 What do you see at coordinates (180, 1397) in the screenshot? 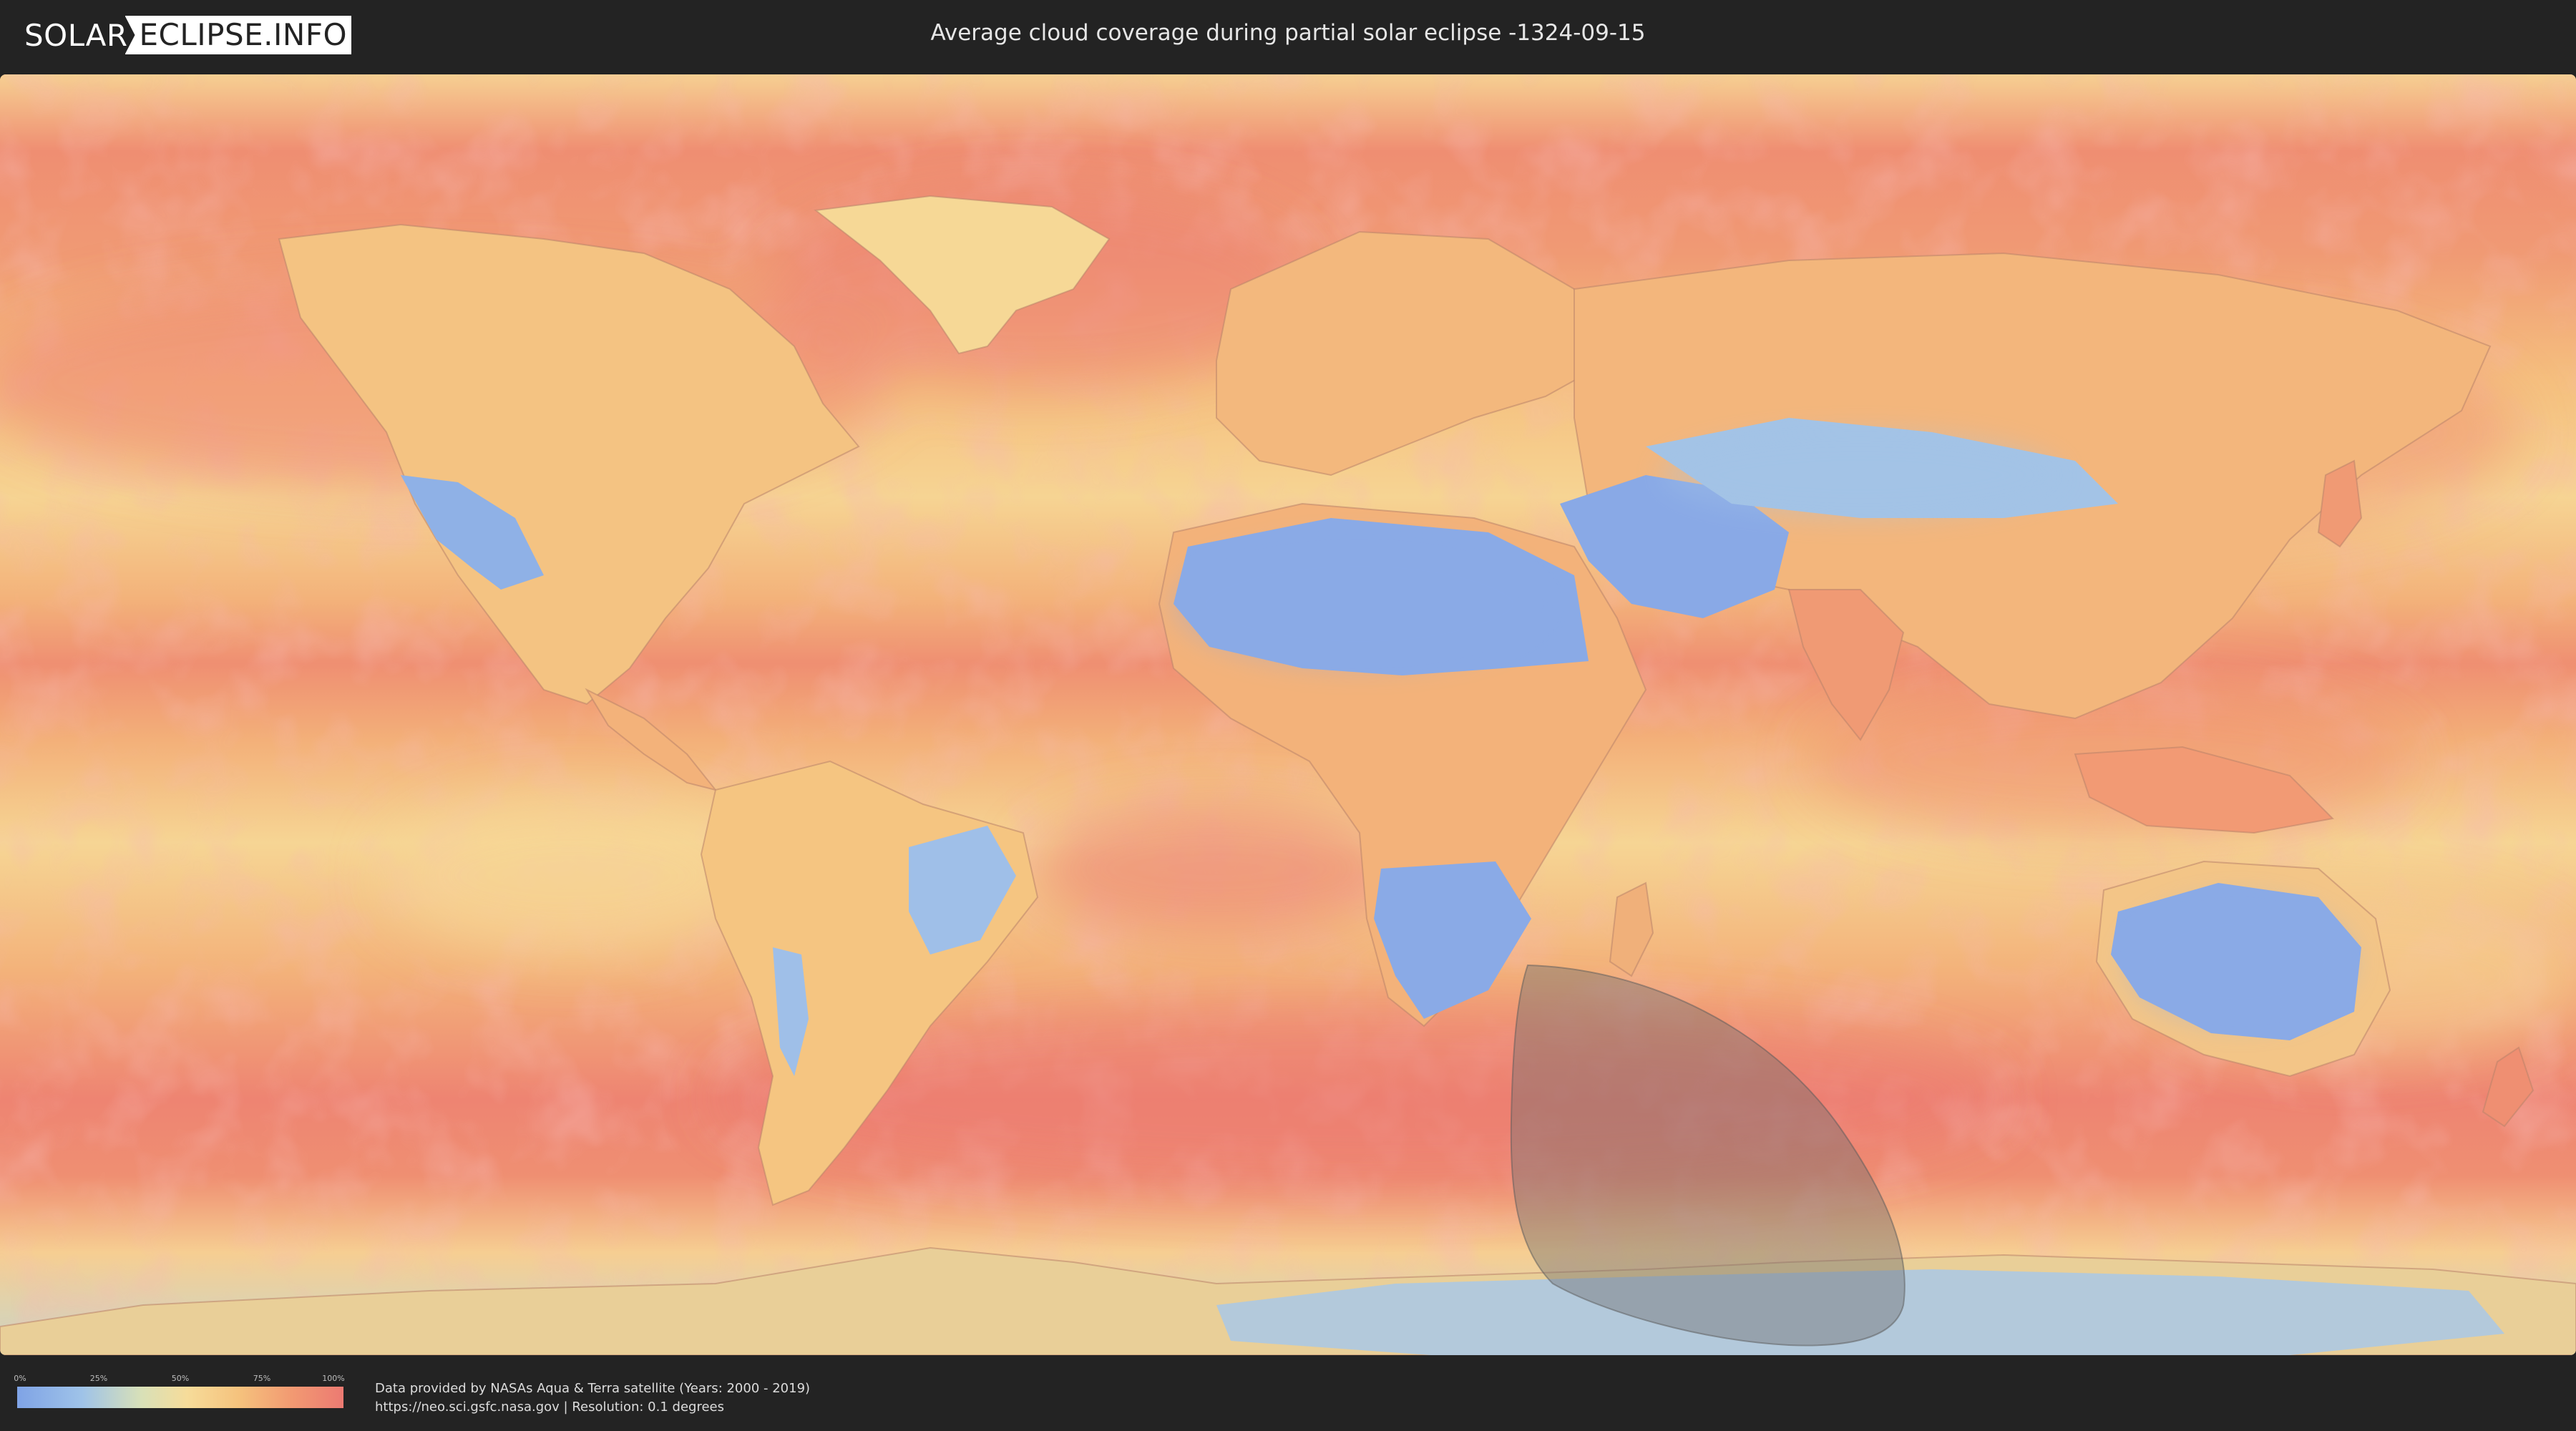
I see `legend-color-bar` at bounding box center [180, 1397].